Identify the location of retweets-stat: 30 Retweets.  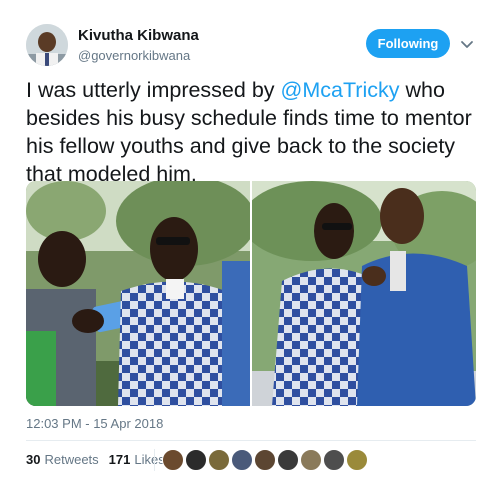
(62, 459).